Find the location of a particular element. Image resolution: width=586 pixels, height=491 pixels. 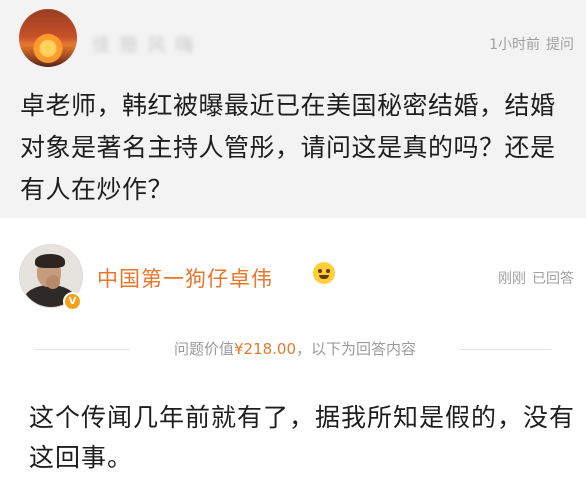

verified-badge-icon: V is located at coordinates (72, 301).